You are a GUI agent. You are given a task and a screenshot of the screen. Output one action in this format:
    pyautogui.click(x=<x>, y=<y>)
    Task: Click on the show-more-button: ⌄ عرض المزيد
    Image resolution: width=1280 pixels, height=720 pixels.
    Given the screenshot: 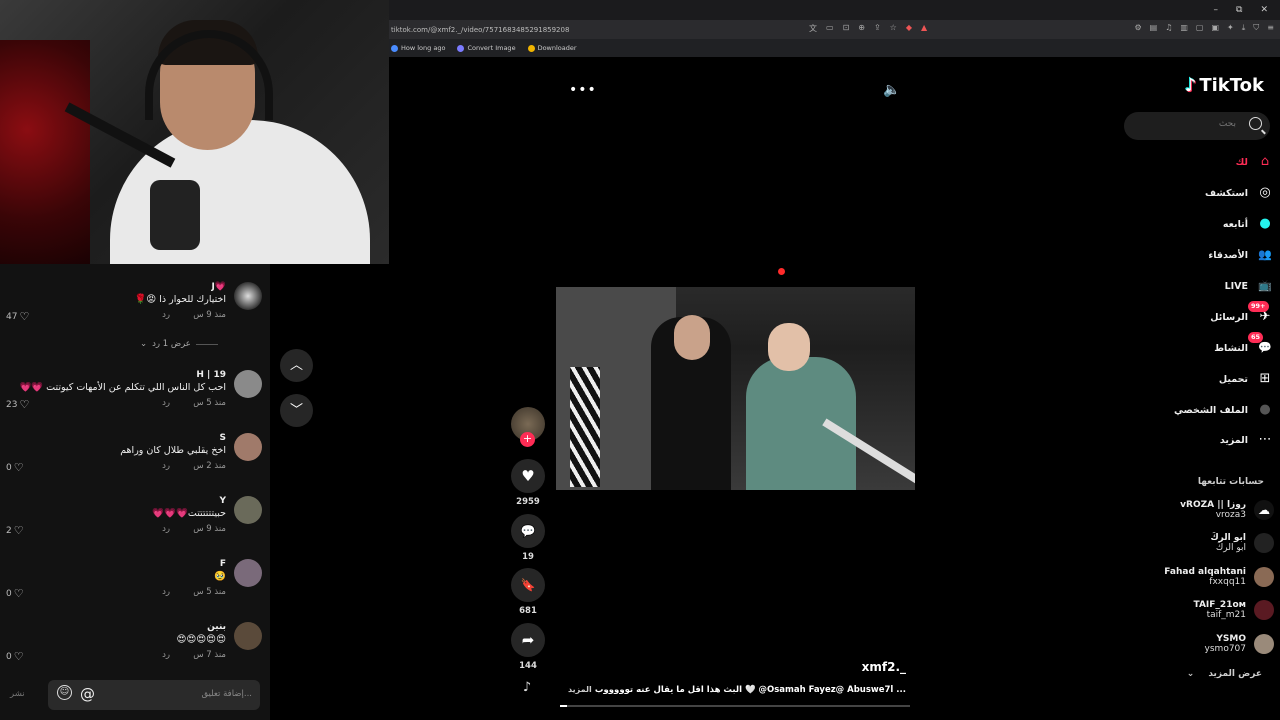 What is the action you would take?
    pyautogui.click(x=1224, y=674)
    